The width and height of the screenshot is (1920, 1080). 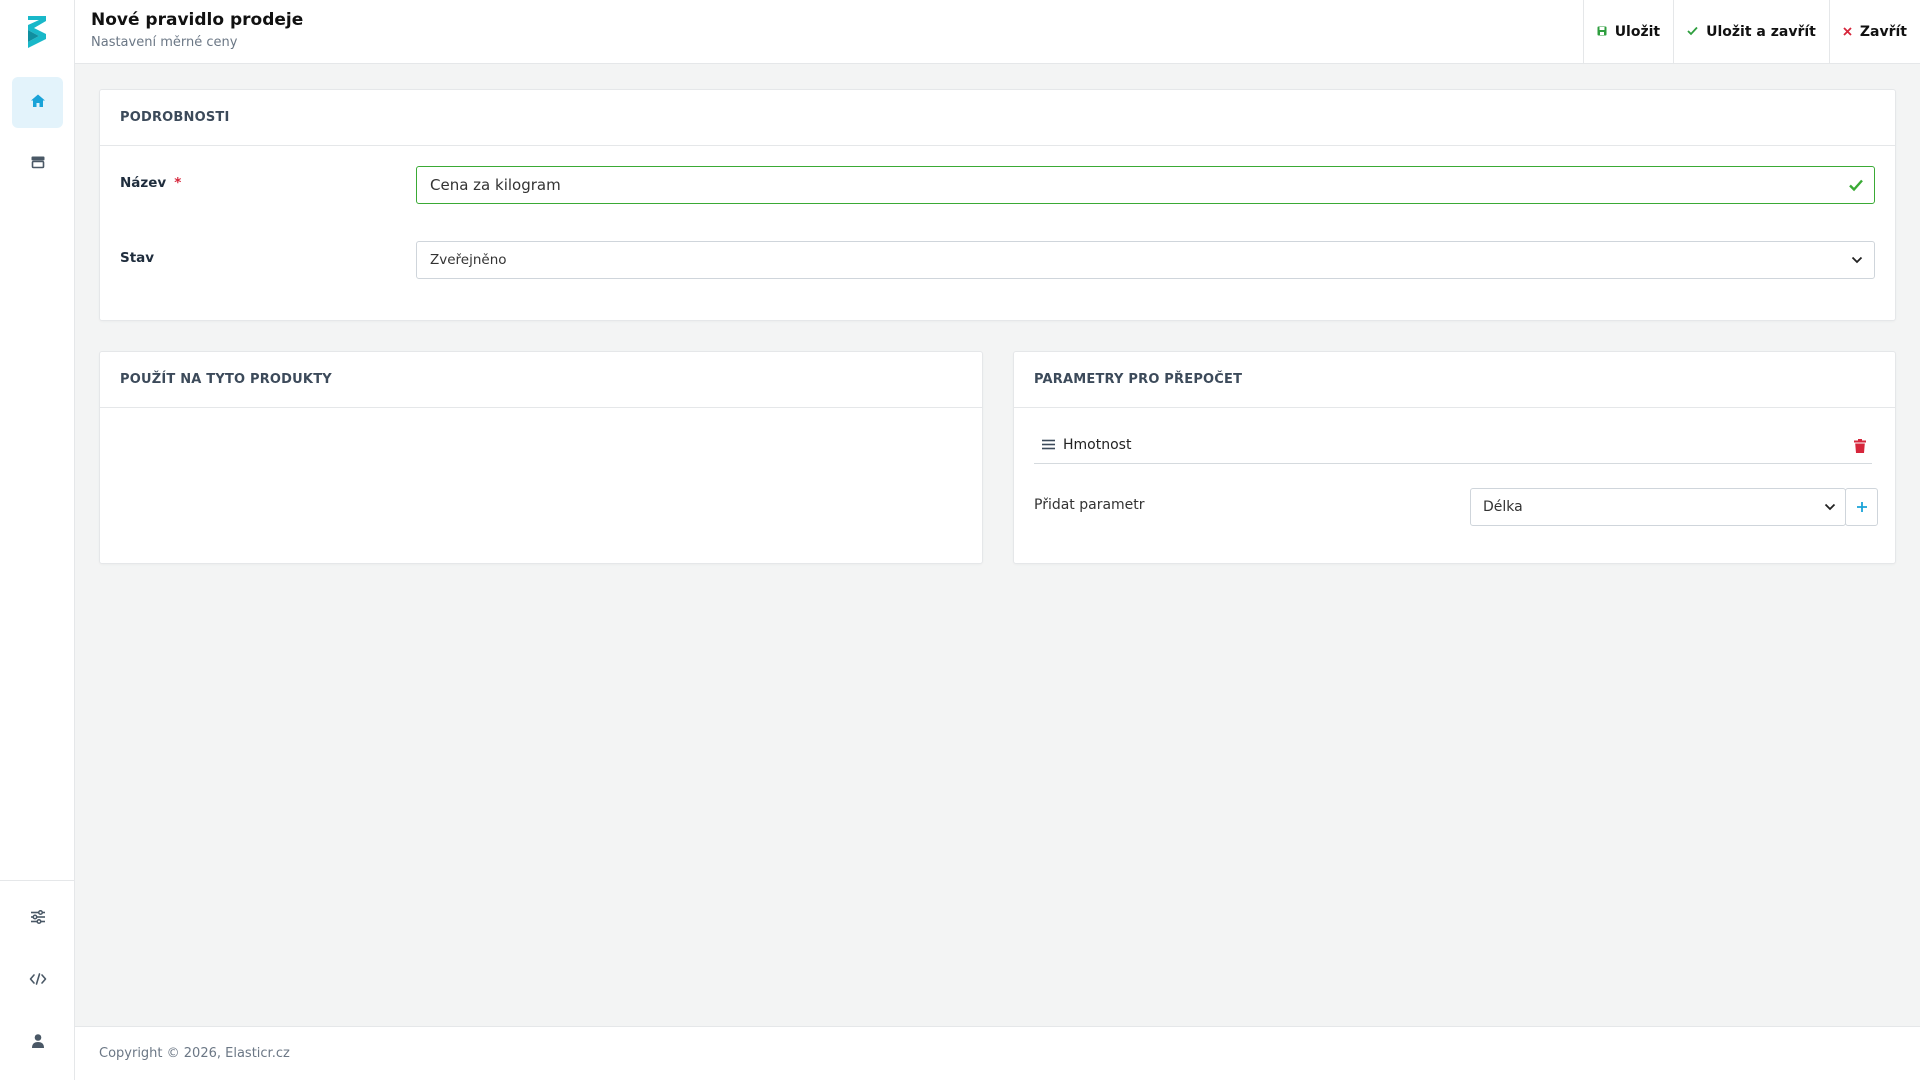 I want to click on drag-handle-icon, so click(x=1048, y=444).